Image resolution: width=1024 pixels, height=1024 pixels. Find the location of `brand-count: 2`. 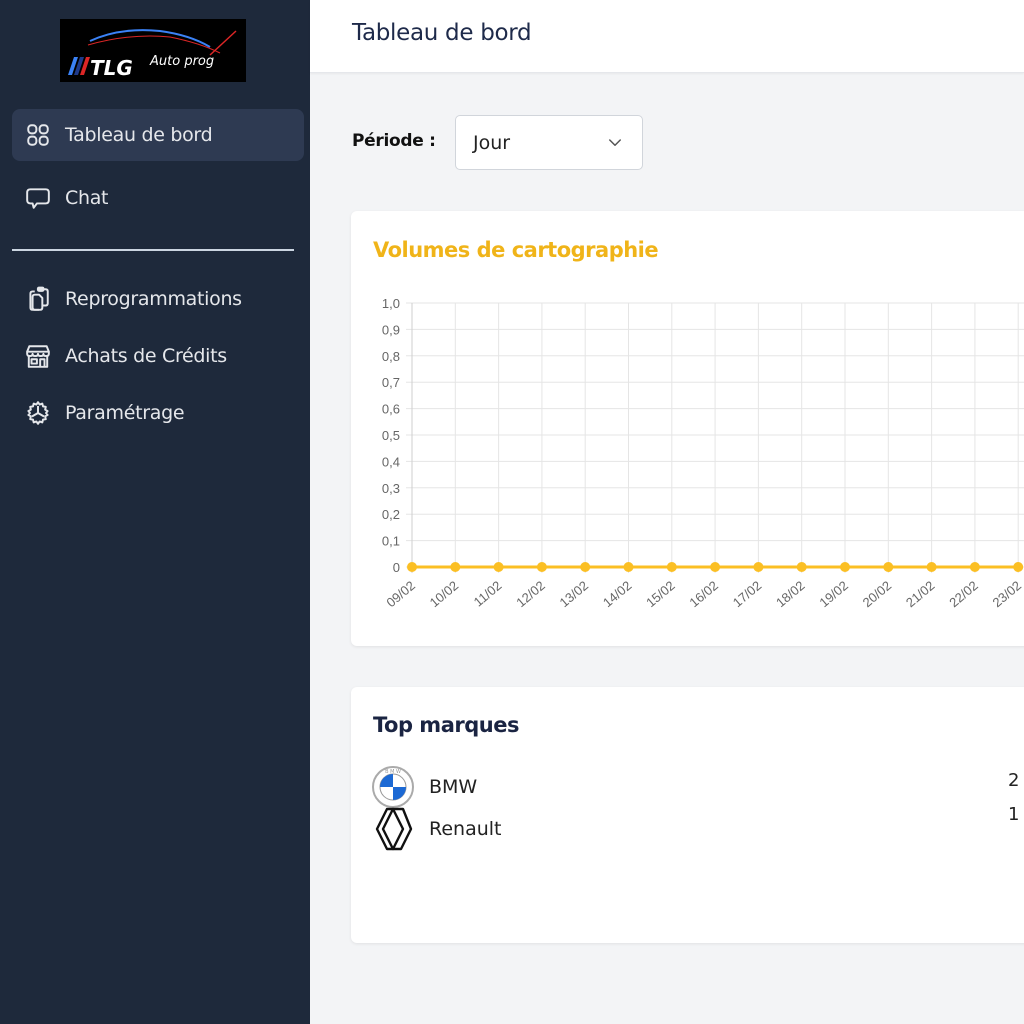

brand-count: 2 is located at coordinates (1014, 780).